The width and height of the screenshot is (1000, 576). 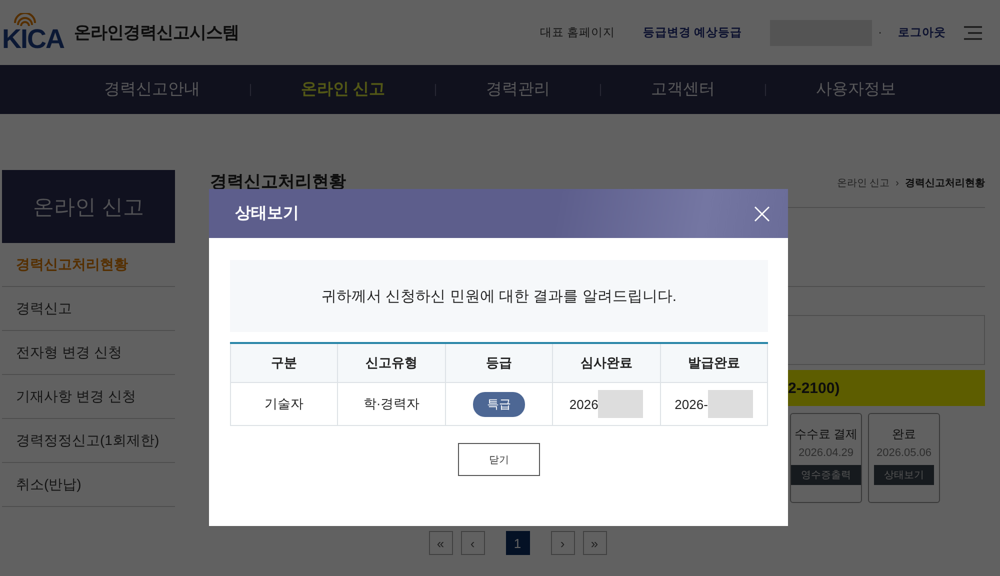 I want to click on menu-icon, so click(x=973, y=32).